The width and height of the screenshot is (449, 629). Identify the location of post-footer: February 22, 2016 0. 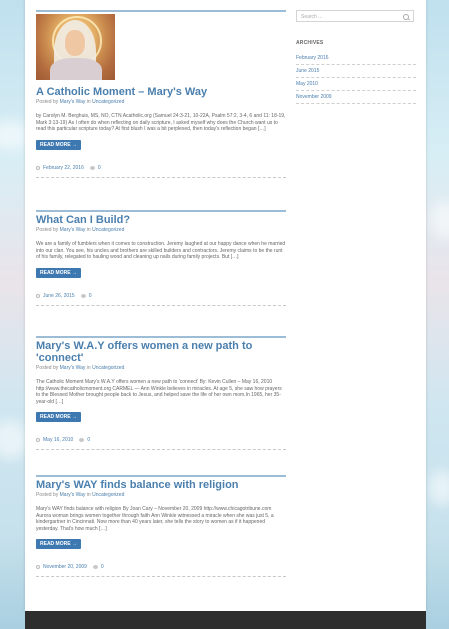
(161, 168).